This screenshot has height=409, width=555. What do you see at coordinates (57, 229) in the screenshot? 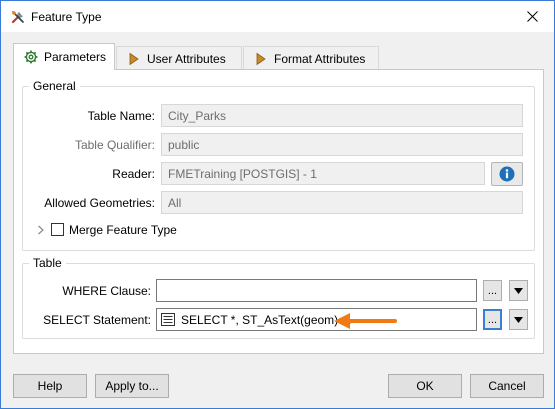
I see `merge-feature-type-checkbox` at bounding box center [57, 229].